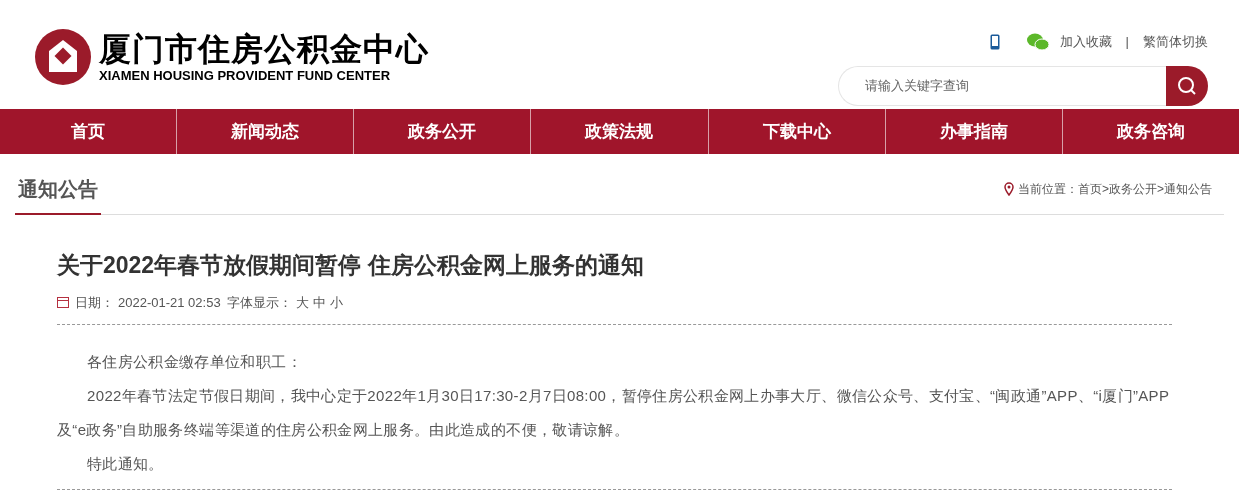 The image size is (1239, 500). What do you see at coordinates (973, 131) in the screenshot?
I see `nav-item: 办事指南` at bounding box center [973, 131].